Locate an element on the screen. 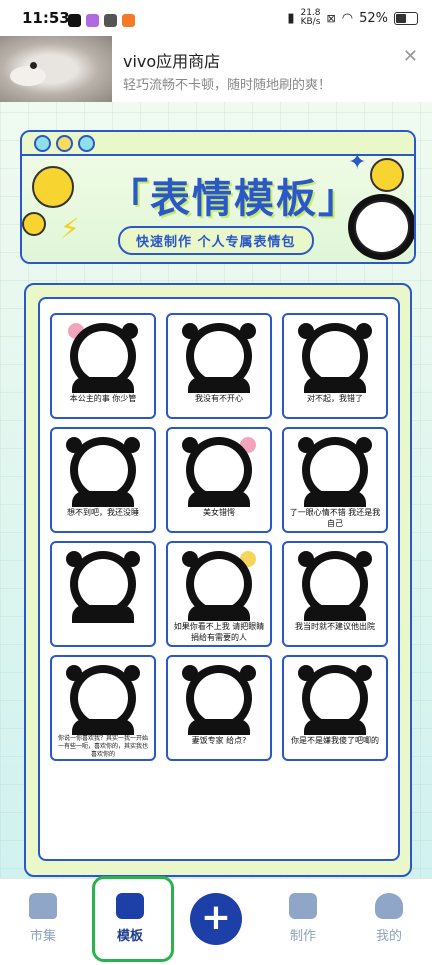 The width and height of the screenshot is (432, 965). status-right: ▮ 21.8 KB/s ⊠ ◠ 52% is located at coordinates (352, 18).